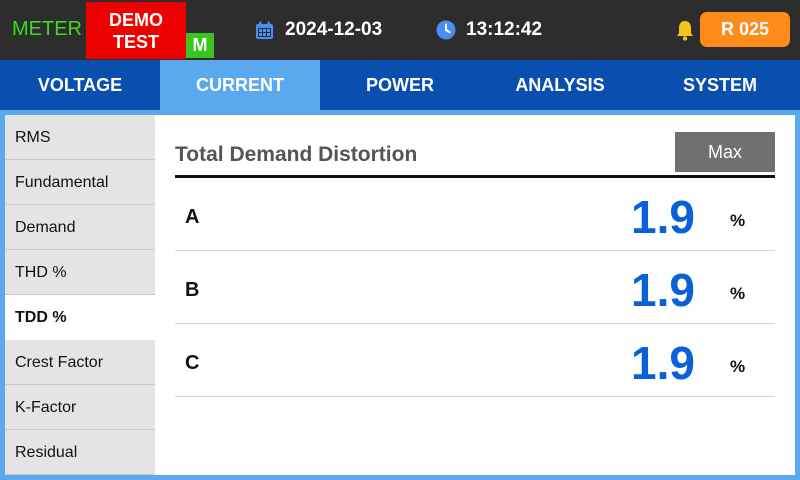 The image size is (800, 480). What do you see at coordinates (192, 290) in the screenshot?
I see `phase-label: B` at bounding box center [192, 290].